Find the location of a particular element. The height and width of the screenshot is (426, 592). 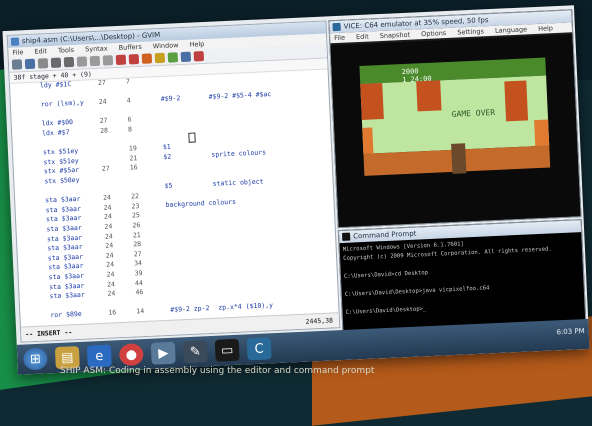

code-b: 34 is located at coordinates (138, 263).